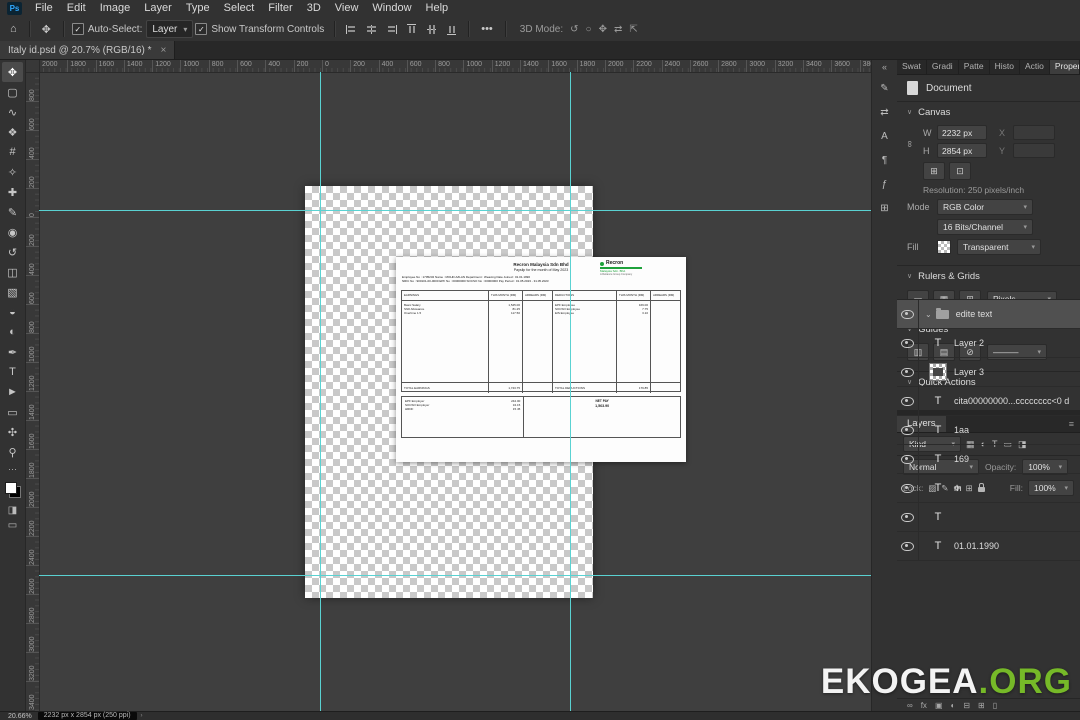 The image size is (1080, 720). What do you see at coordinates (999, 247) in the screenshot?
I see `fill-select: Transparent ▾` at bounding box center [999, 247].